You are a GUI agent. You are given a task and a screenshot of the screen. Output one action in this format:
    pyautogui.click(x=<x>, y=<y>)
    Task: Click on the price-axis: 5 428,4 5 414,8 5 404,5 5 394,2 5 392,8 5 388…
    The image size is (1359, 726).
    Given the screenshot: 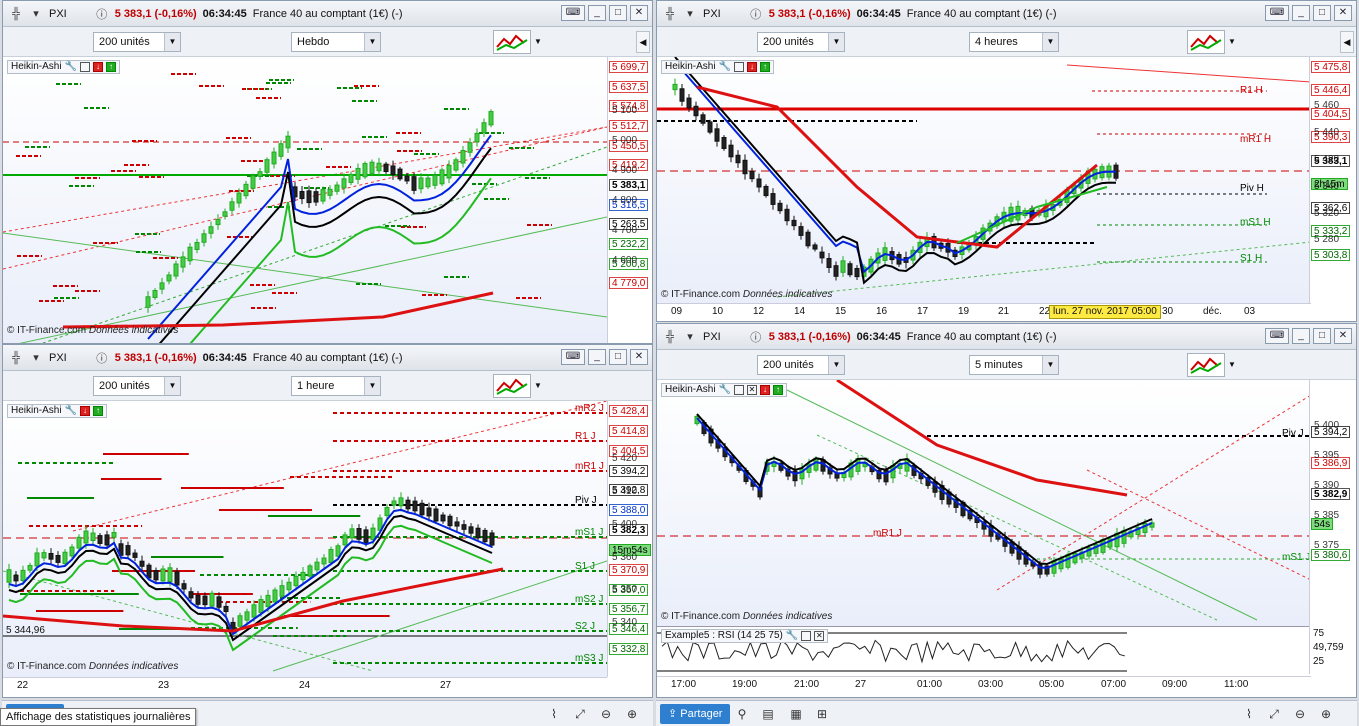 What is the action you would take?
    pyautogui.click(x=629, y=539)
    